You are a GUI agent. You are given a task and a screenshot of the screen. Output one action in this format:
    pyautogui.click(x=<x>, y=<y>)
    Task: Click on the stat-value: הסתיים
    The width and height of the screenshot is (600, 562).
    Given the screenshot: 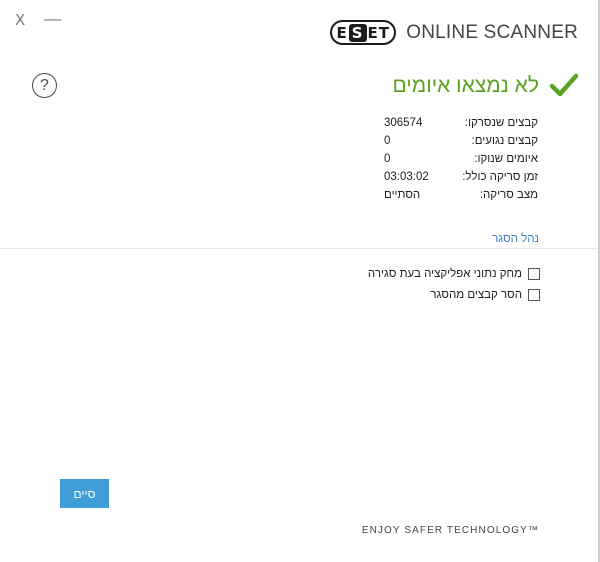 What is the action you would take?
    pyautogui.click(x=402, y=195)
    